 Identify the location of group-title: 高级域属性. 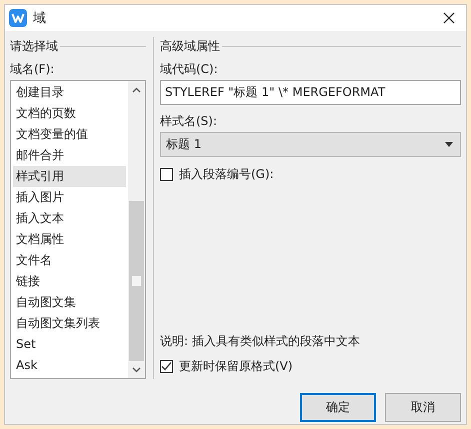
(190, 46).